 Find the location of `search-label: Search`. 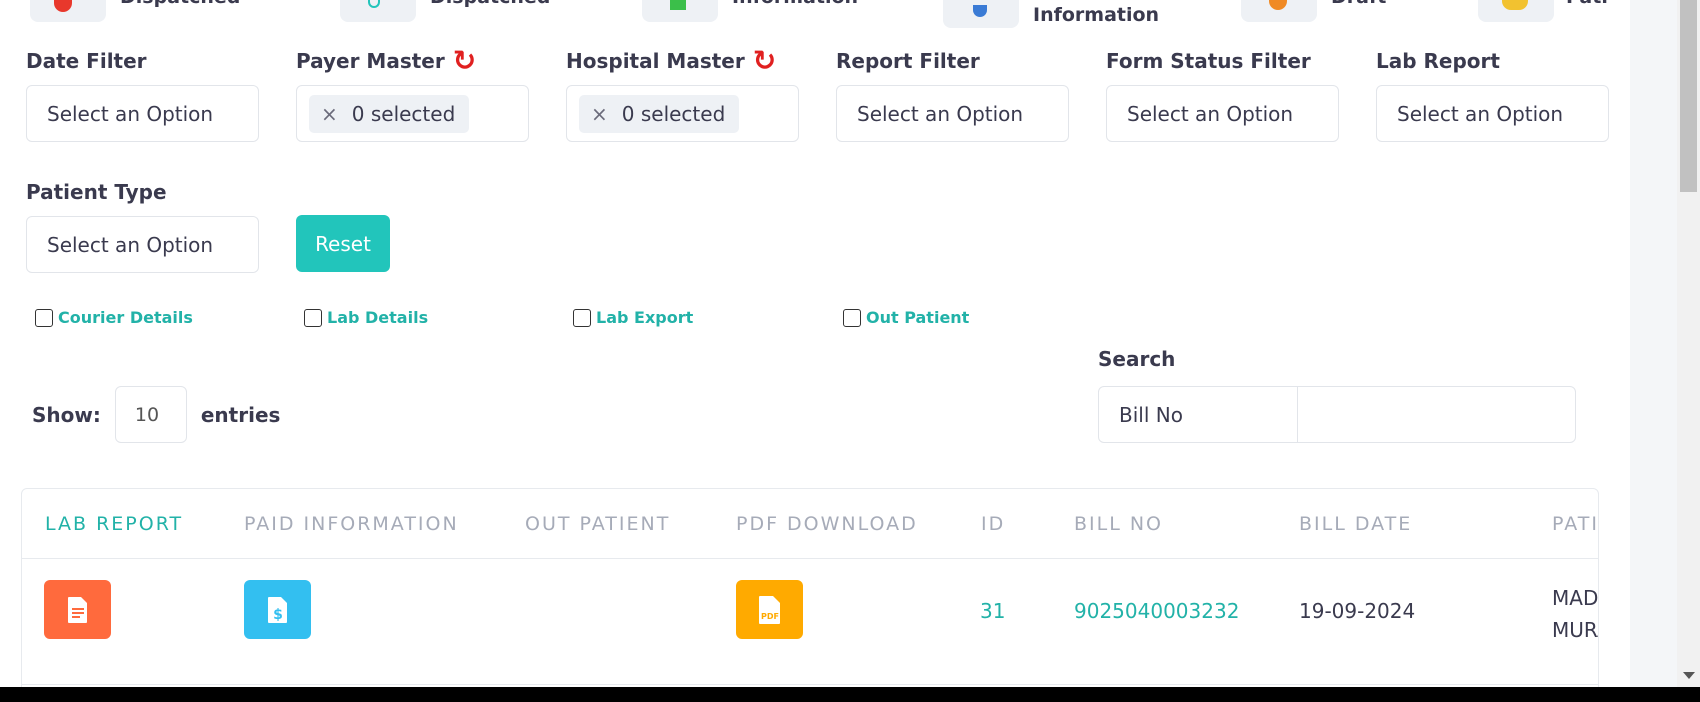

search-label: Search is located at coordinates (1137, 359).